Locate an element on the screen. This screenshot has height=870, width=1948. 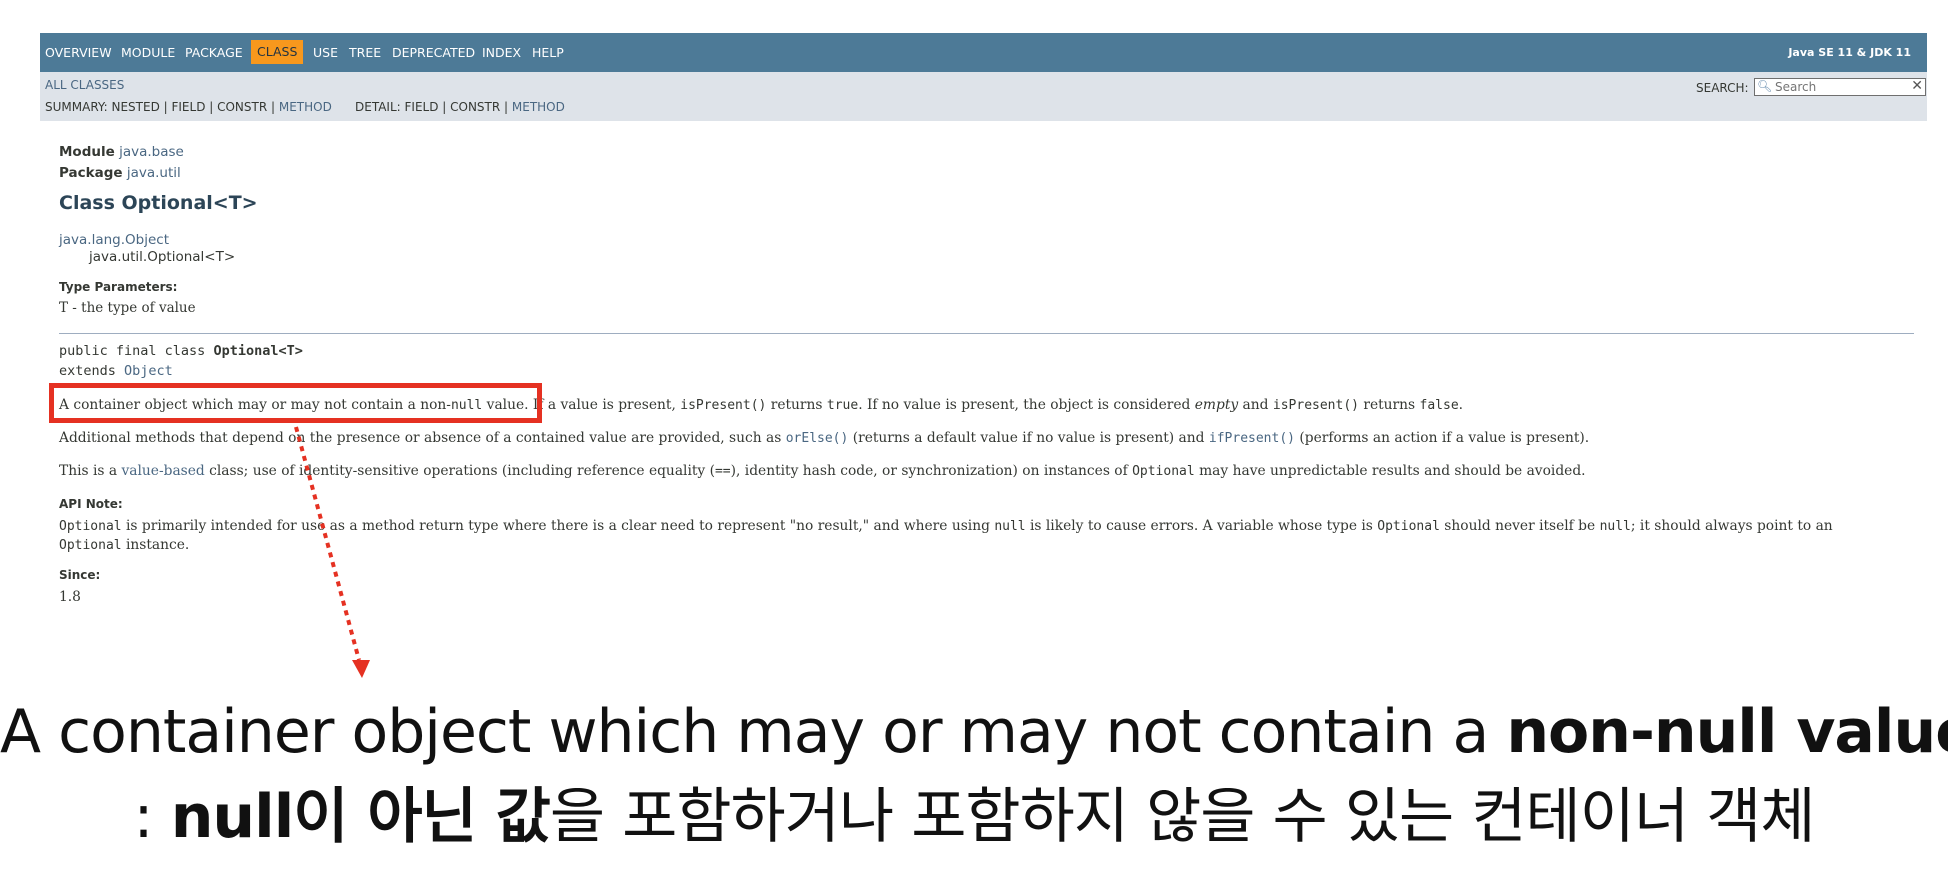
caption-text: : is located at coordinates (152, 817).